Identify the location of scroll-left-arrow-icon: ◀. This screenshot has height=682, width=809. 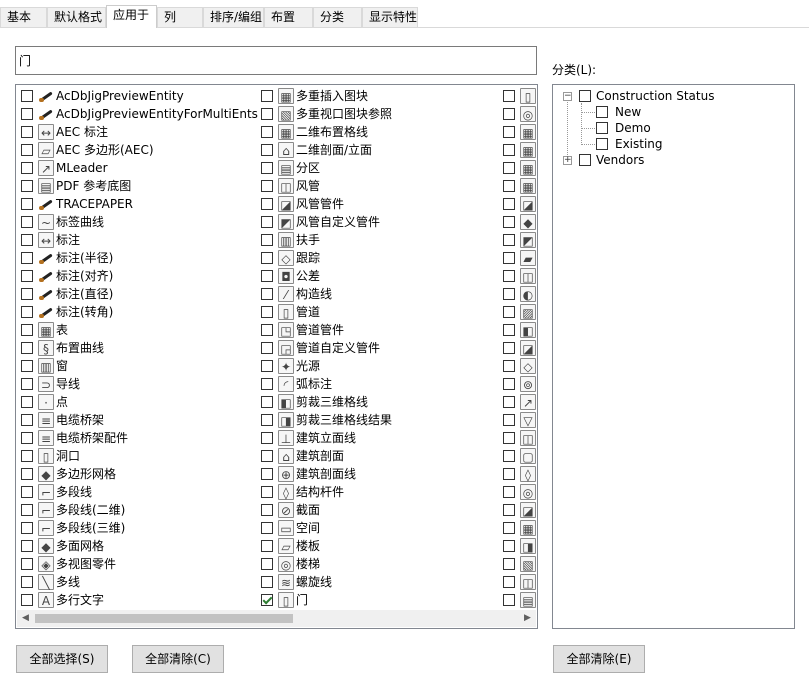
(25, 618).